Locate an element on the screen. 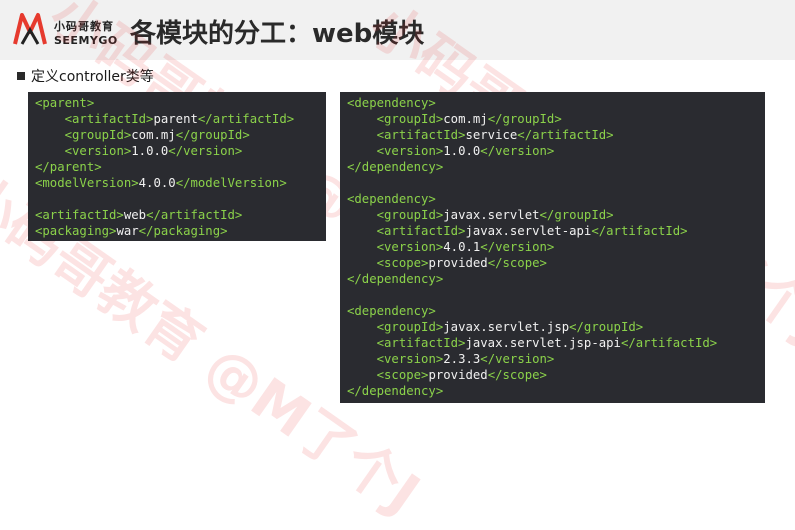 The height and width of the screenshot is (530, 795). bullet-text: 定义controller类等 is located at coordinates (92, 77).